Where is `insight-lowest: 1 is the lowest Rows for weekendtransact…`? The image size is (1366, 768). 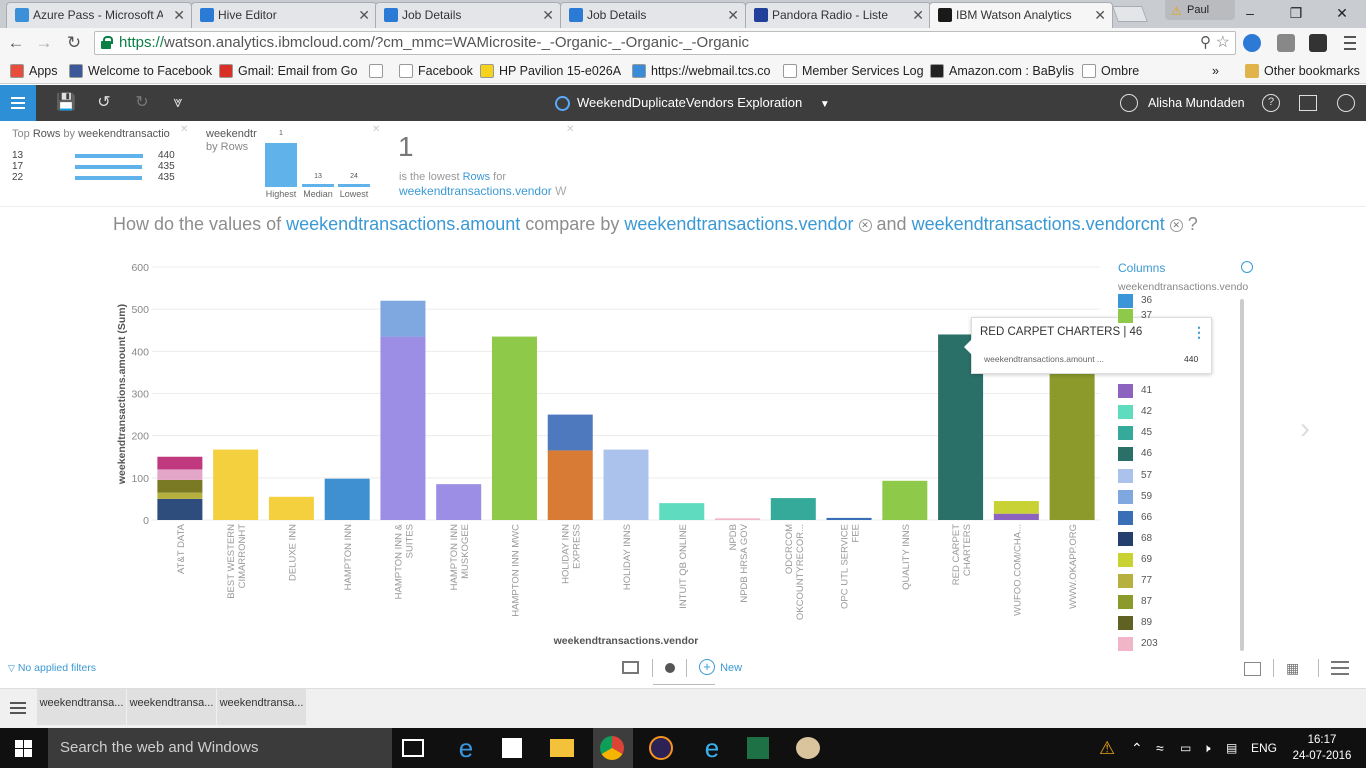
insight-lowest: 1 is the lowest Rows for weekendtransact… is located at coordinates (485, 161).